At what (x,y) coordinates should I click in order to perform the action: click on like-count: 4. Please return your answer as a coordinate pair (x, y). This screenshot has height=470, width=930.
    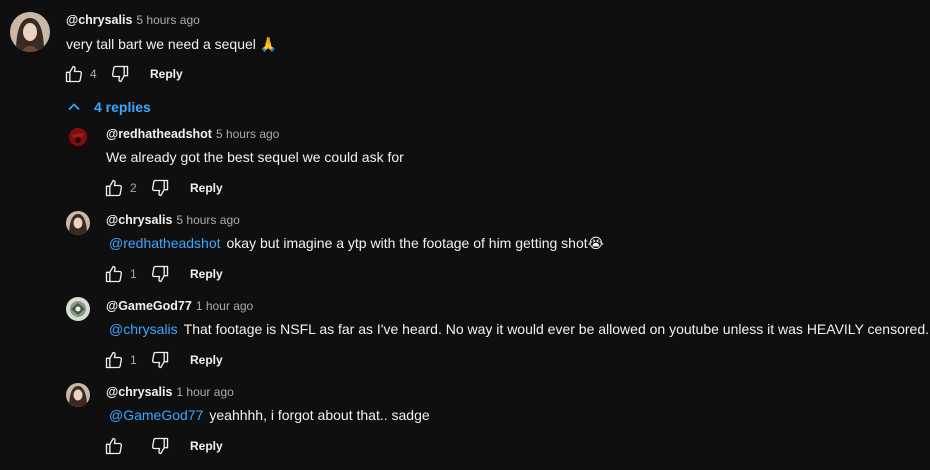
    Looking at the image, I should click on (93, 74).